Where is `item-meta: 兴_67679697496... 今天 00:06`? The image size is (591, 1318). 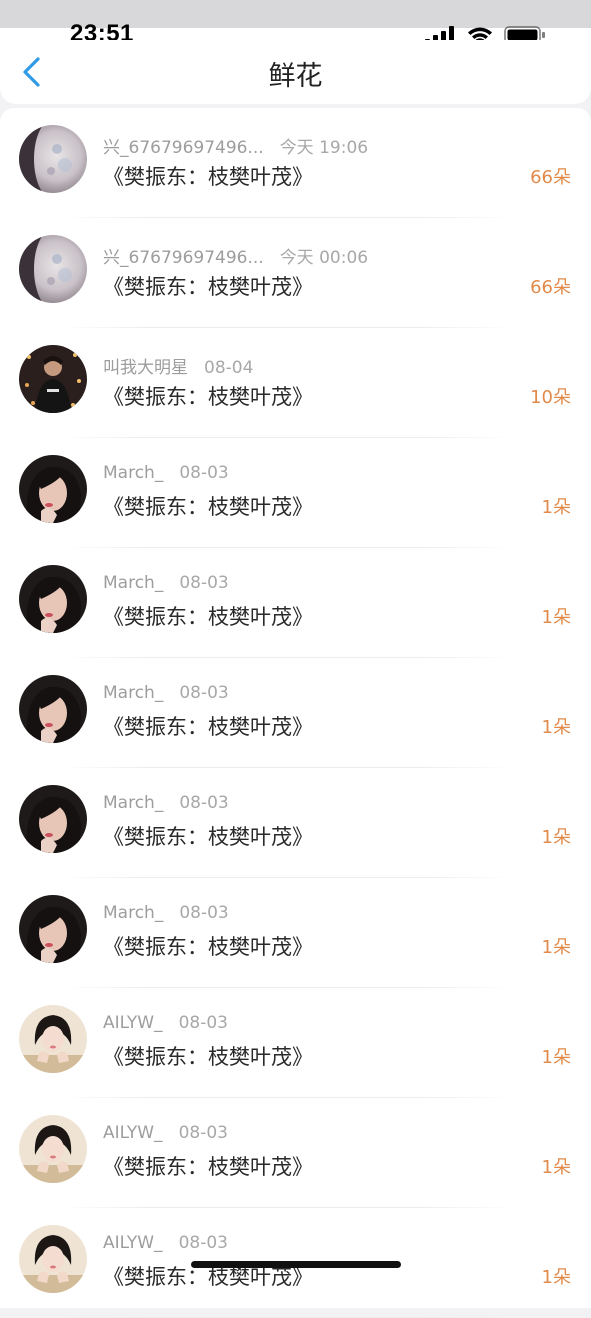 item-meta: 兴_67679697496... 今天 00:06 is located at coordinates (235, 255).